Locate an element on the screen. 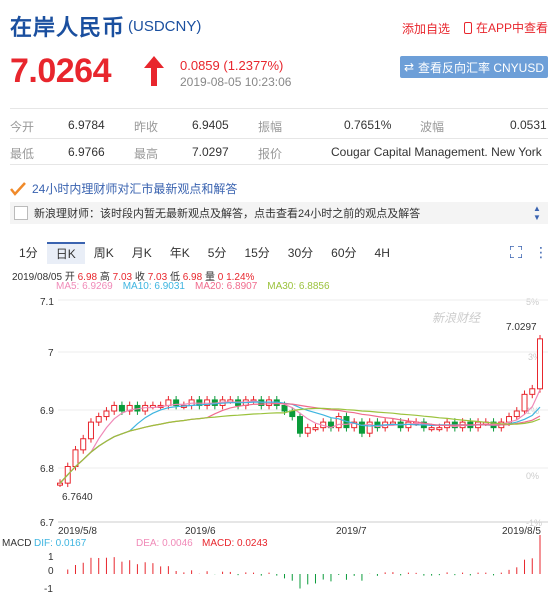 The image size is (554, 598). stat-value-low: 6.9766 is located at coordinates (86, 152).